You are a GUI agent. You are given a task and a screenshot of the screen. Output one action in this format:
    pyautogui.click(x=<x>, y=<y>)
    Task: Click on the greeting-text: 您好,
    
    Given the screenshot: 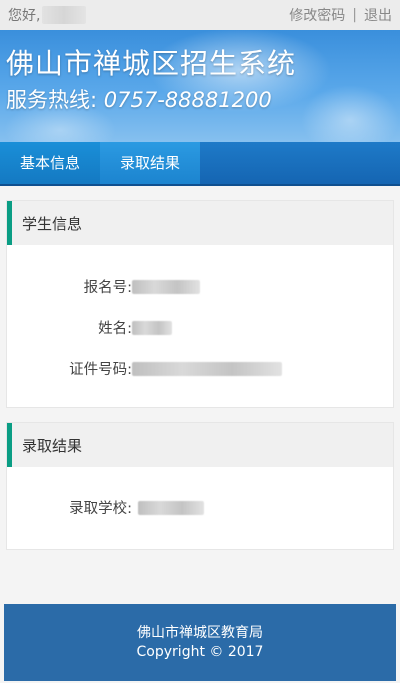 What is the action you would take?
    pyautogui.click(x=24, y=16)
    